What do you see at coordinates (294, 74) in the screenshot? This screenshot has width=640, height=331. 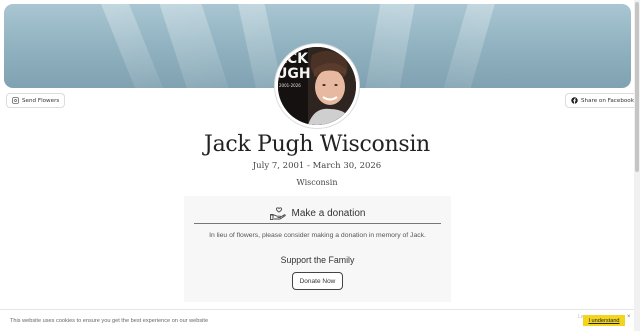 I see `photo-text-2: UGH` at bounding box center [294, 74].